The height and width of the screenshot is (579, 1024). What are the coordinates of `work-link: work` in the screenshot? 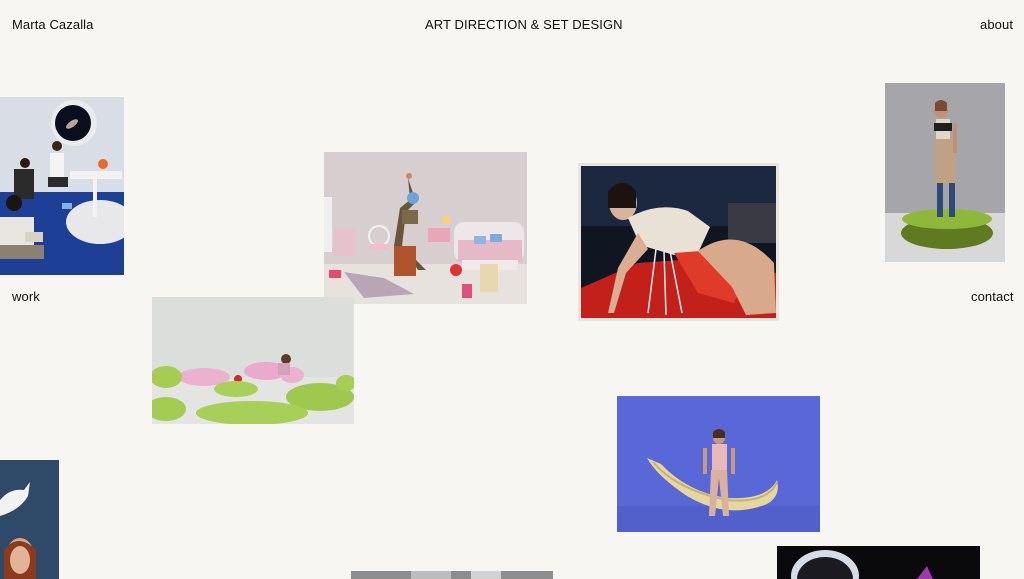 It's located at (26, 296).